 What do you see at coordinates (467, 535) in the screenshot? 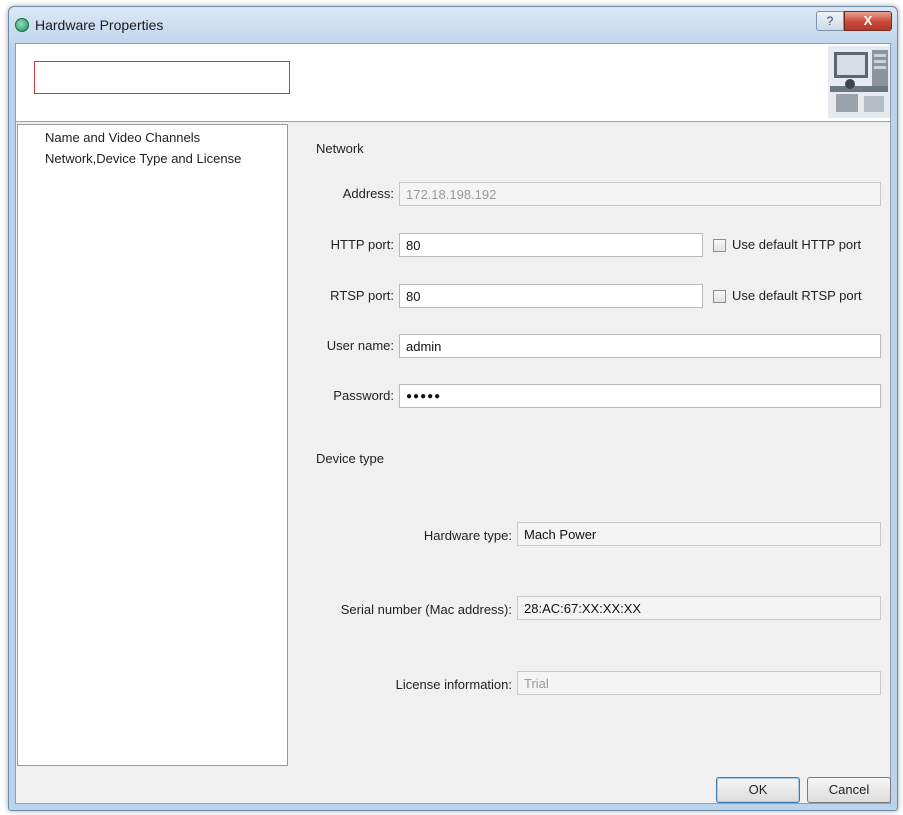
I see `hardware-type-label: Hardware type:` at bounding box center [467, 535].